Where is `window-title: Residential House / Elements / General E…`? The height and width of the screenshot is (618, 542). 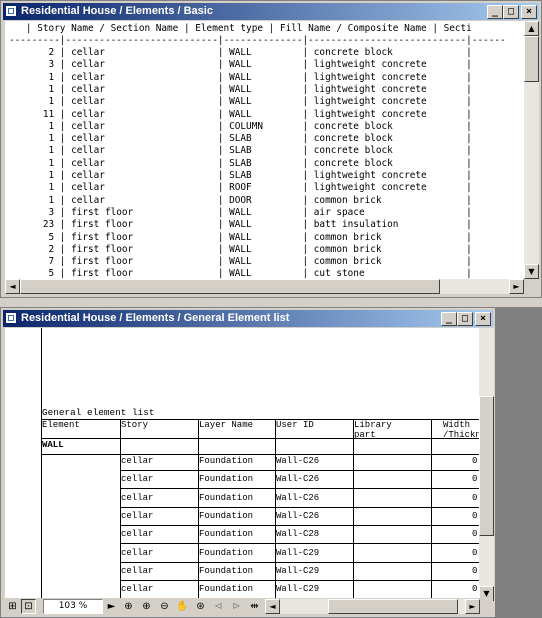
window-title: Residential House / Elements / General E… is located at coordinates (155, 318).